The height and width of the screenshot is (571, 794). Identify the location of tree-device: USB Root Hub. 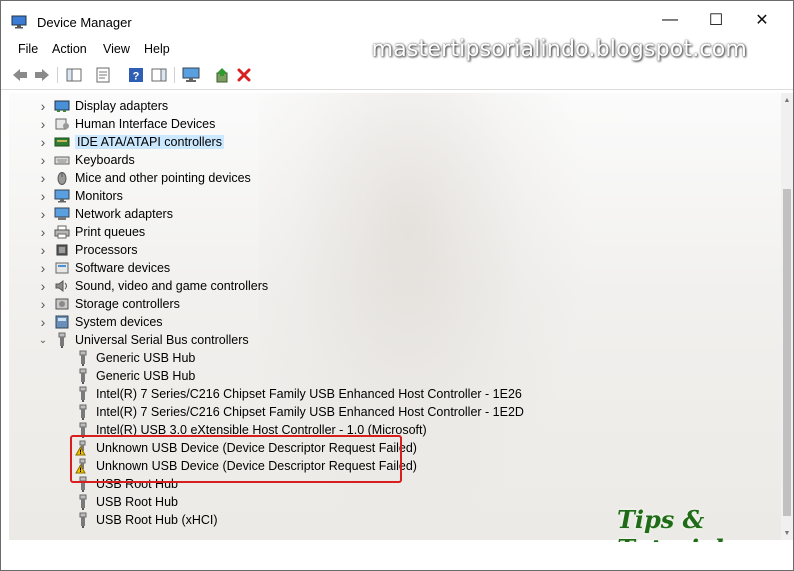
(126, 502).